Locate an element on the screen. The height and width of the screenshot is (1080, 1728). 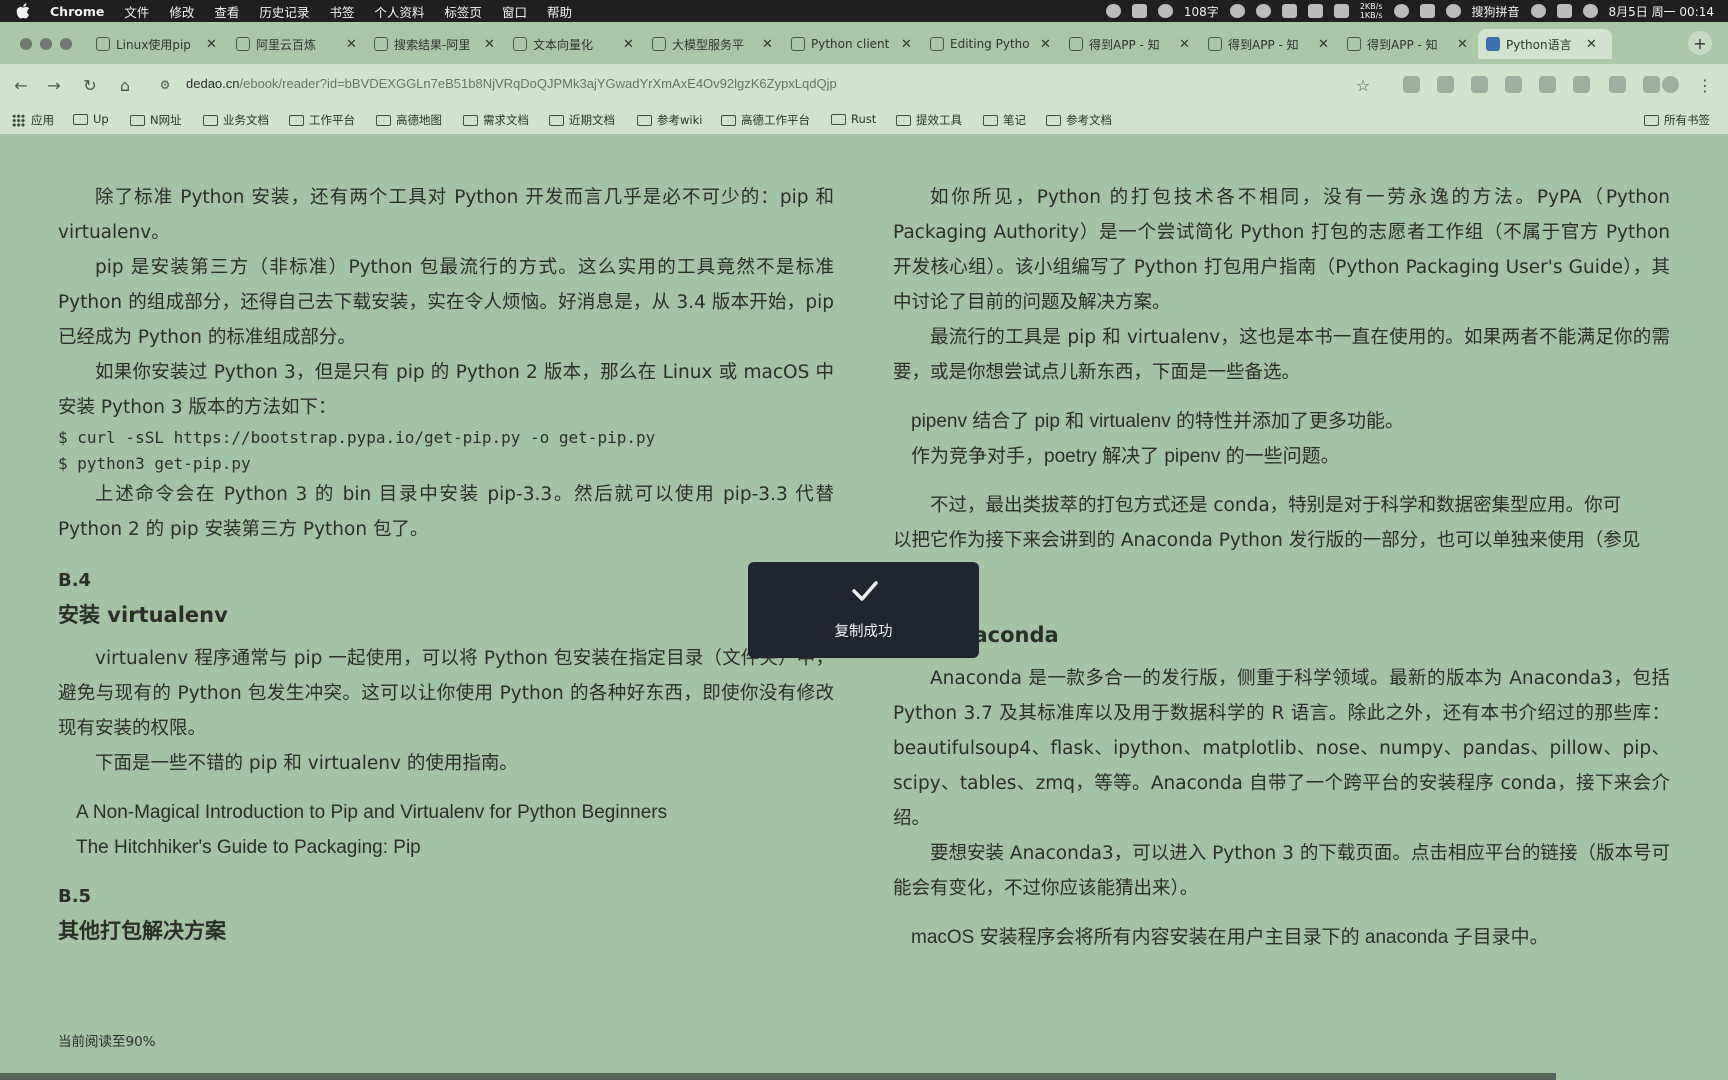
tab-text-embedding: 文本向量化 ✕ is located at coordinates (569, 44).